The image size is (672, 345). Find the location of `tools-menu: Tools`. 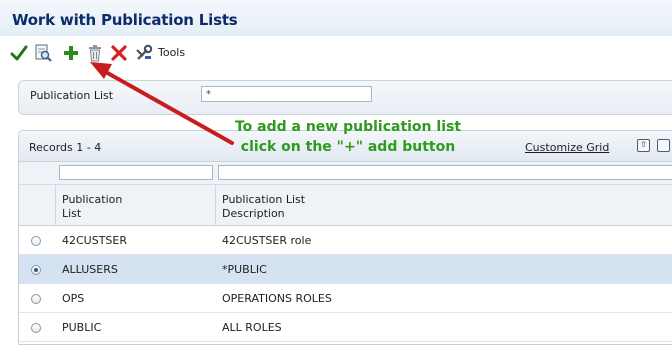

tools-menu: Tools is located at coordinates (171, 52).